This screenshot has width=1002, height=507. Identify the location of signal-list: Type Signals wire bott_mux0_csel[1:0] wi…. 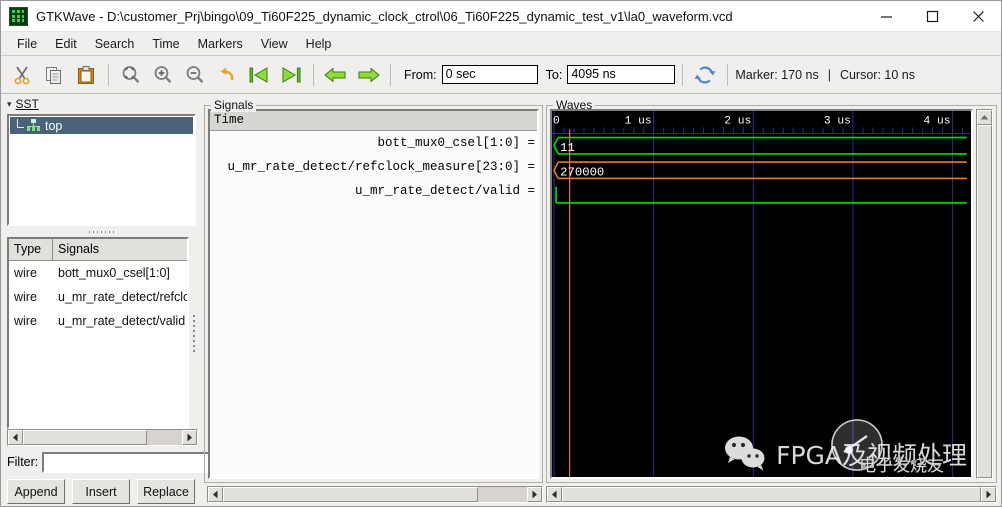
(98, 333).